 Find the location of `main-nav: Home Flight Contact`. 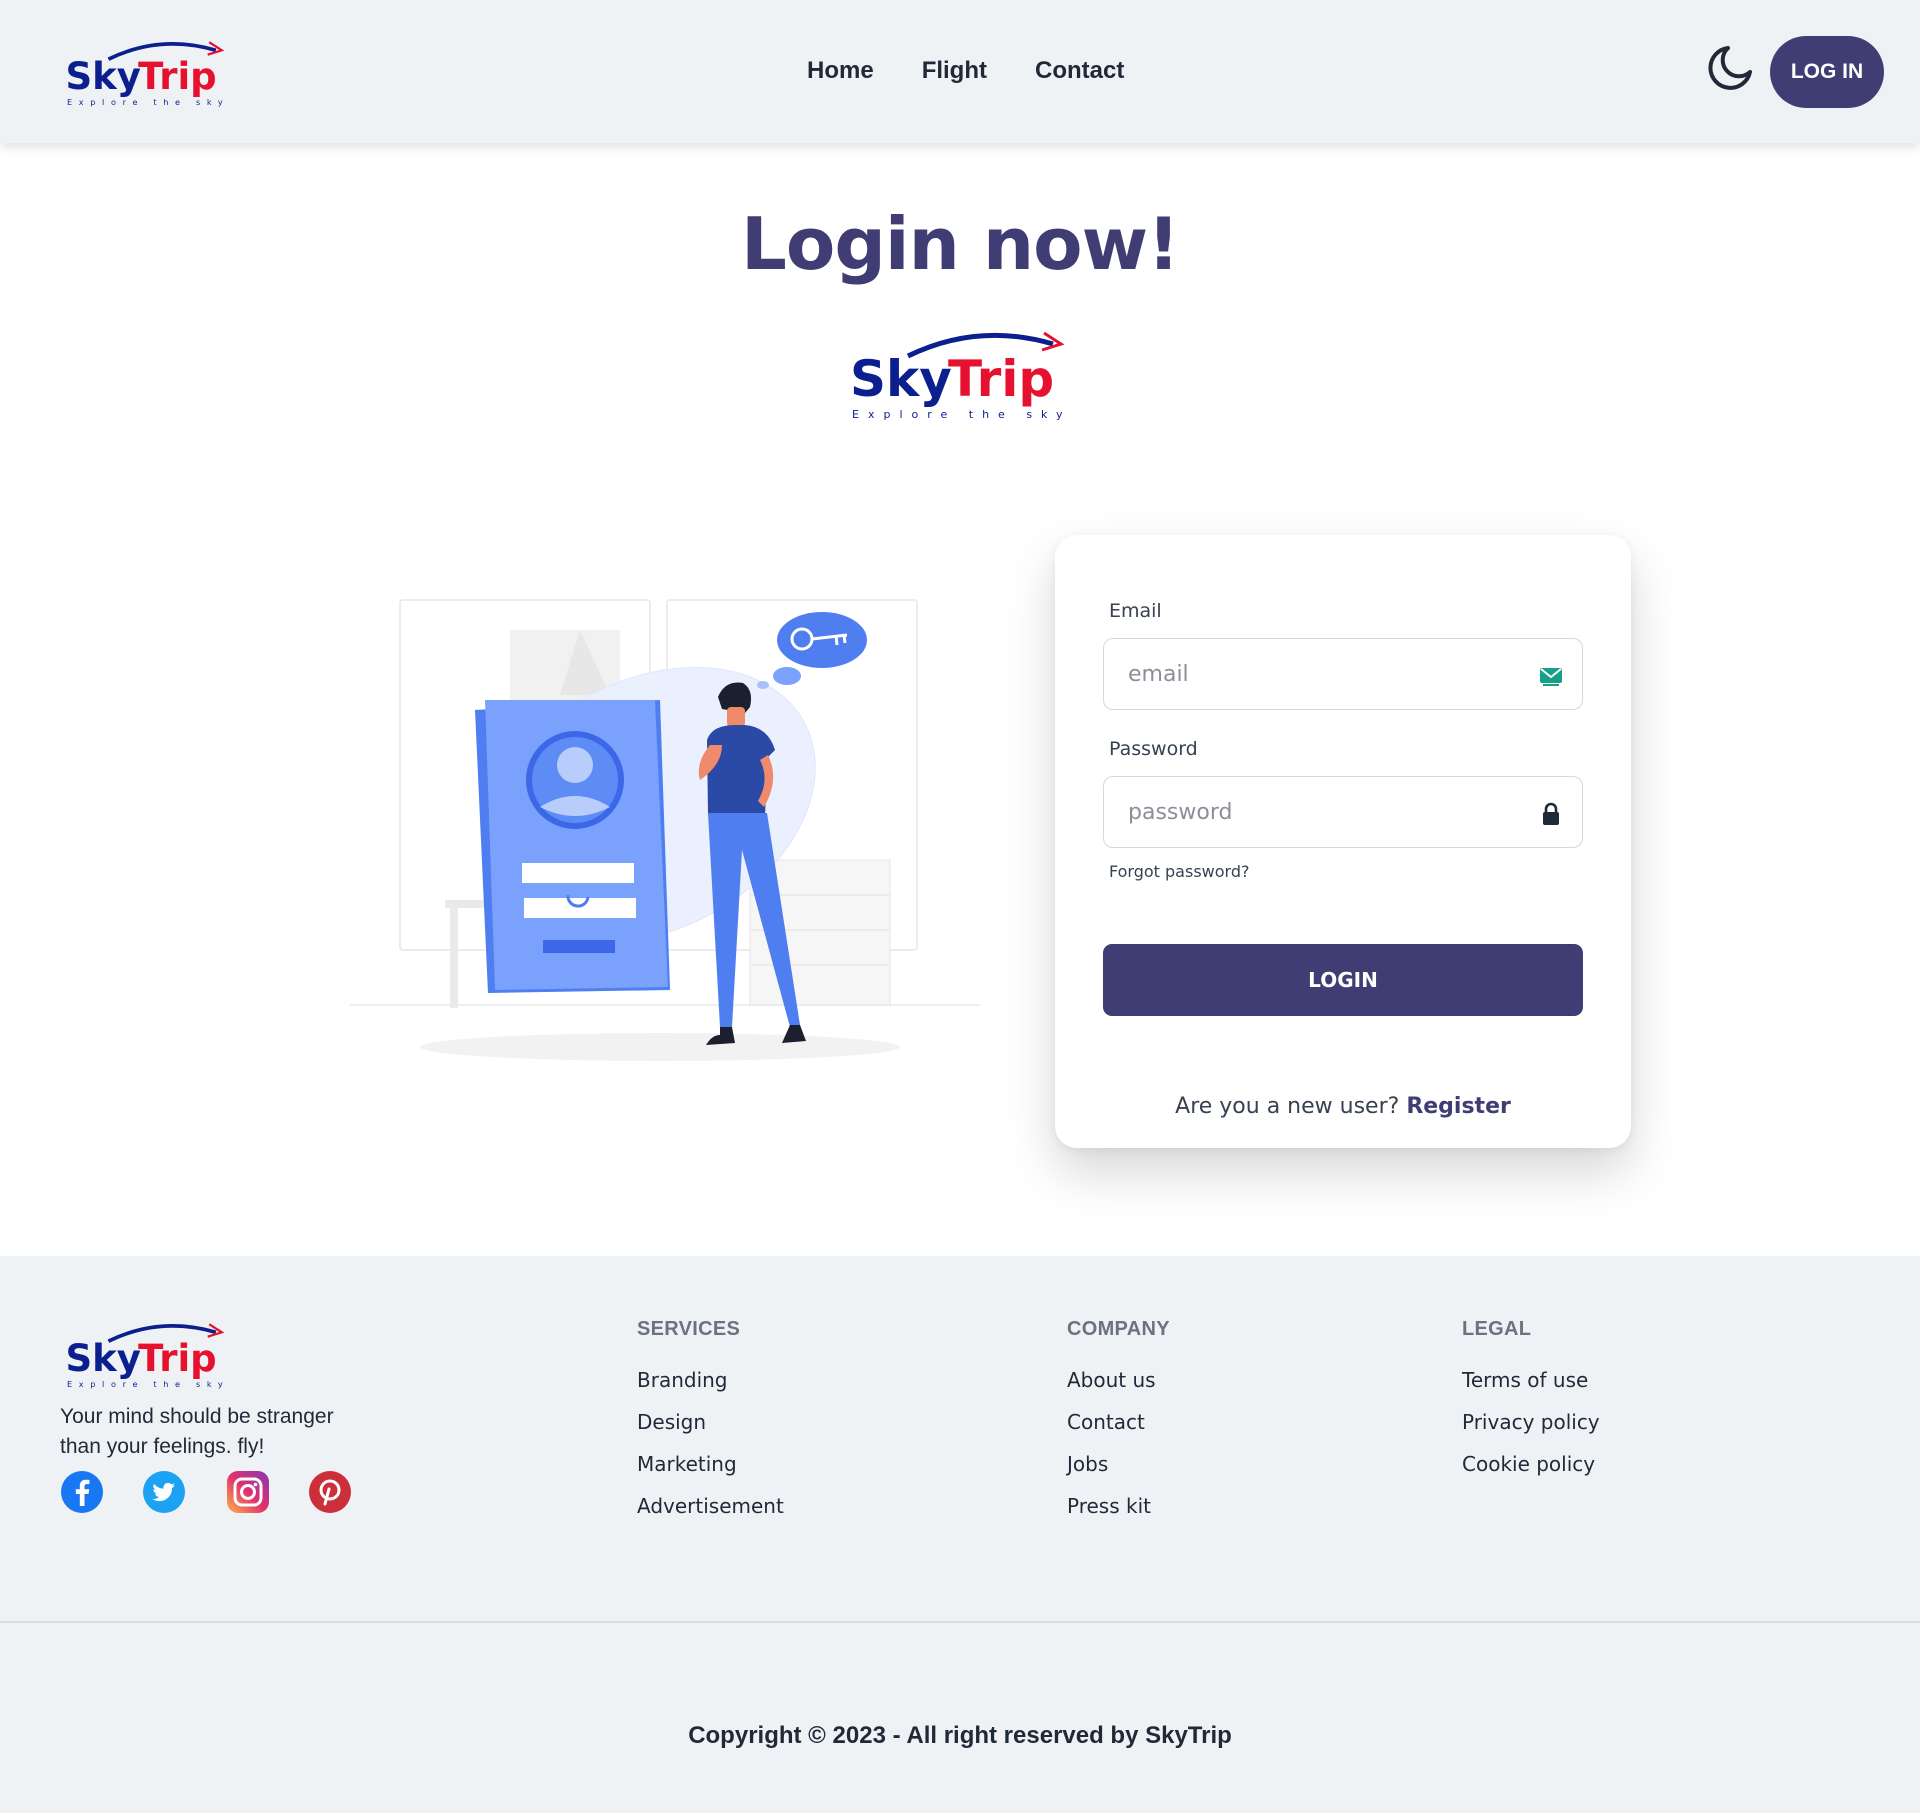

main-nav: Home Flight Contact is located at coordinates (965, 71).